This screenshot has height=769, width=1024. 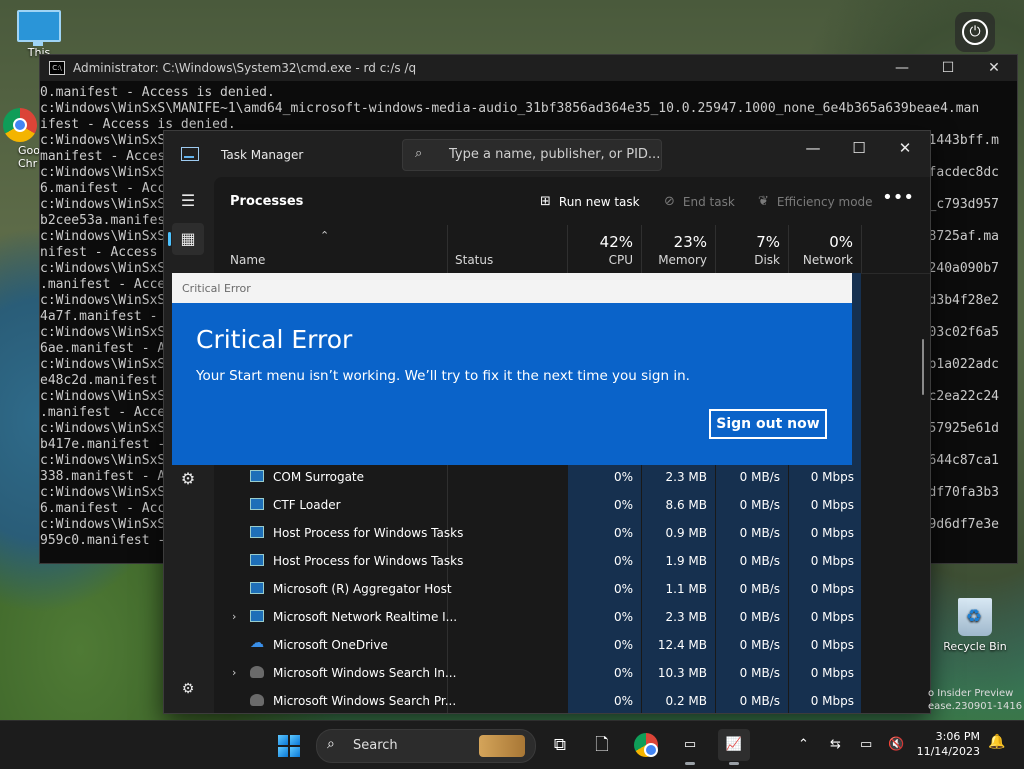 I want to click on start-button, so click(x=289, y=746).